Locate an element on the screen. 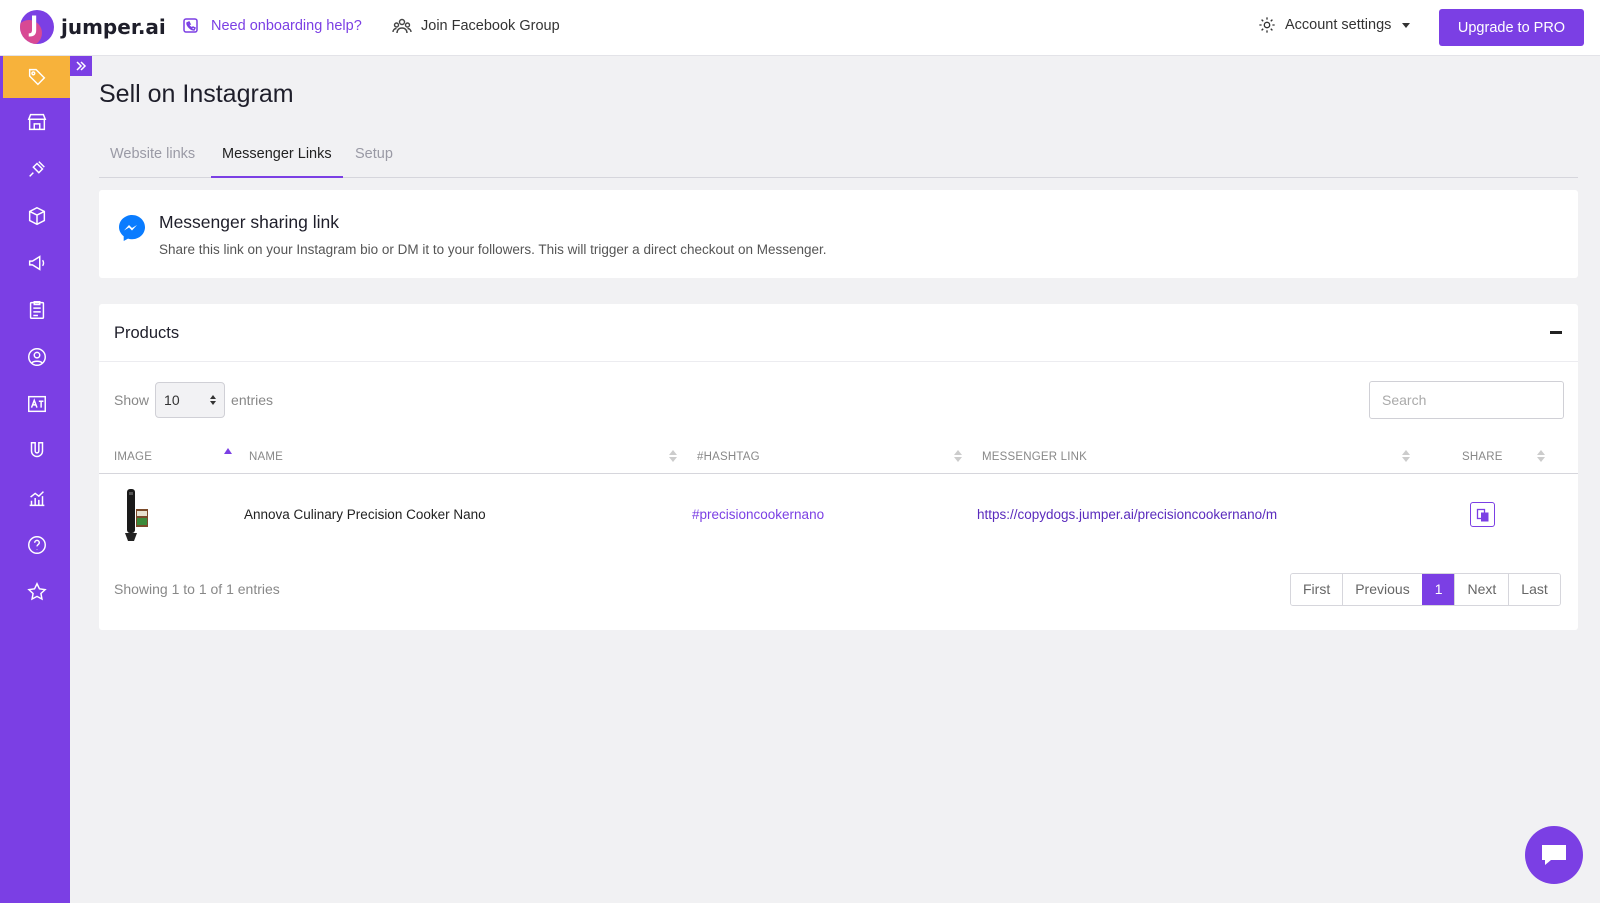 Image resolution: width=1600 pixels, height=903 pixels. pagination-previous: Previous is located at coordinates (1382, 589).